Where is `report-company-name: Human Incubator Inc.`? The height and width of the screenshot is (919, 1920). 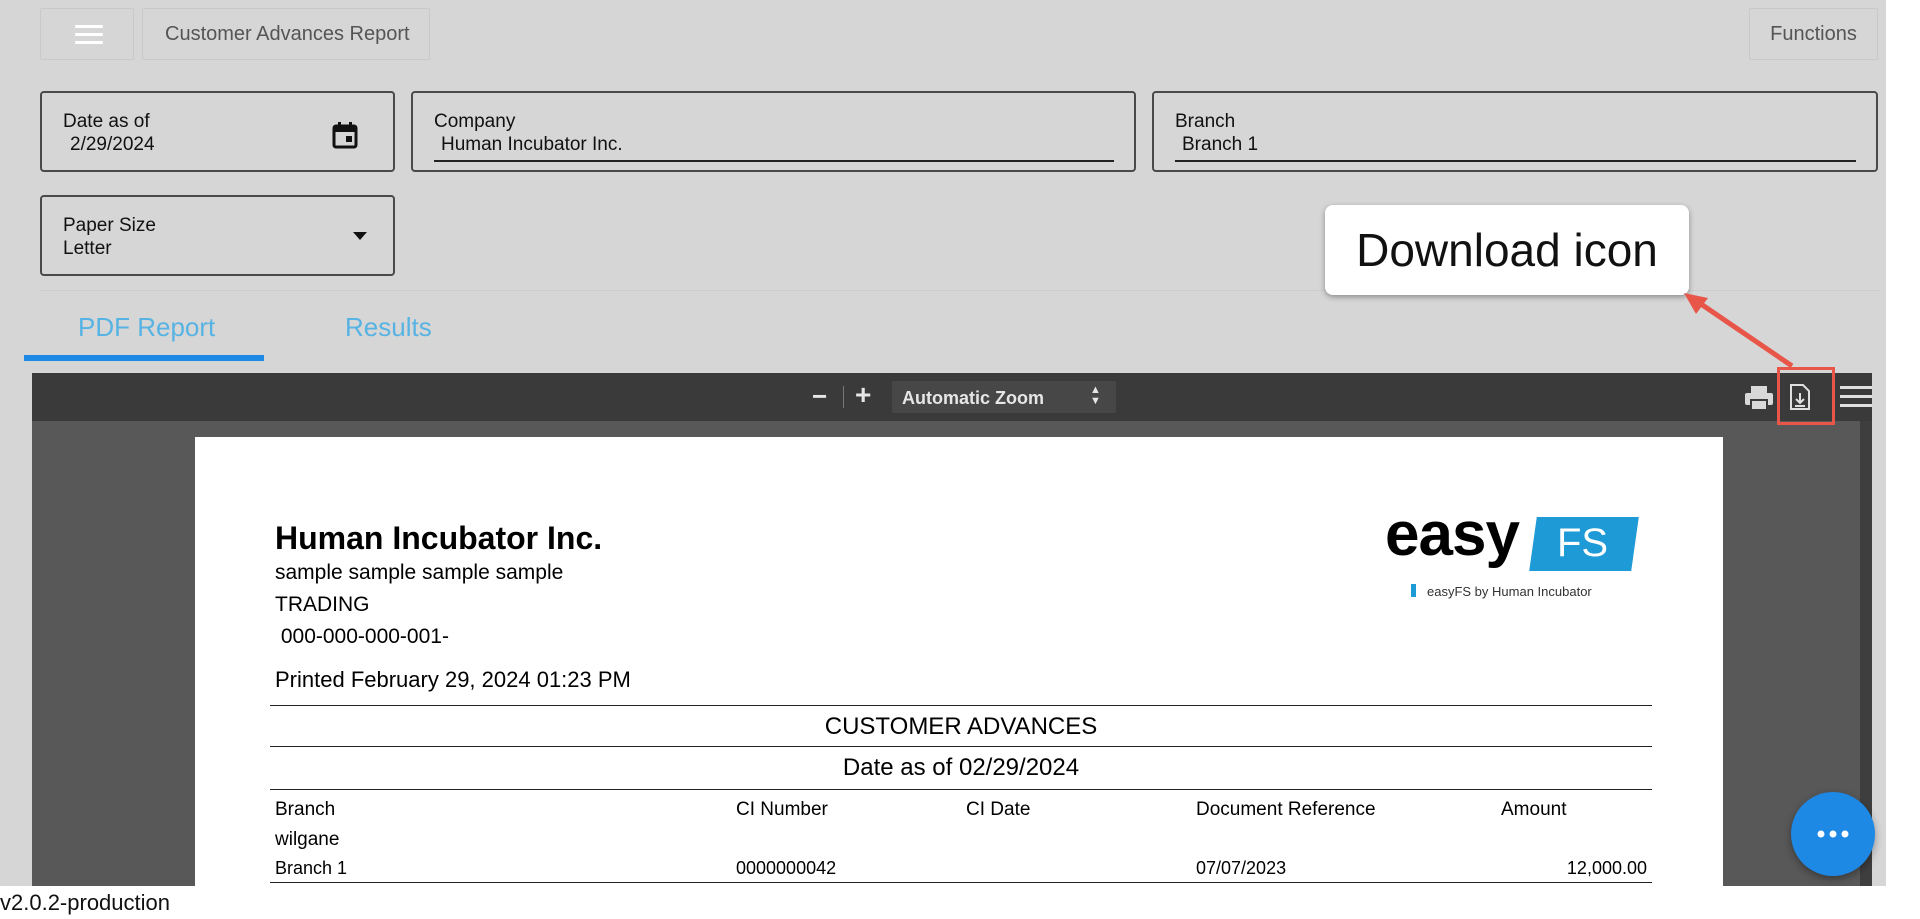 report-company-name: Human Incubator Inc. is located at coordinates (439, 538).